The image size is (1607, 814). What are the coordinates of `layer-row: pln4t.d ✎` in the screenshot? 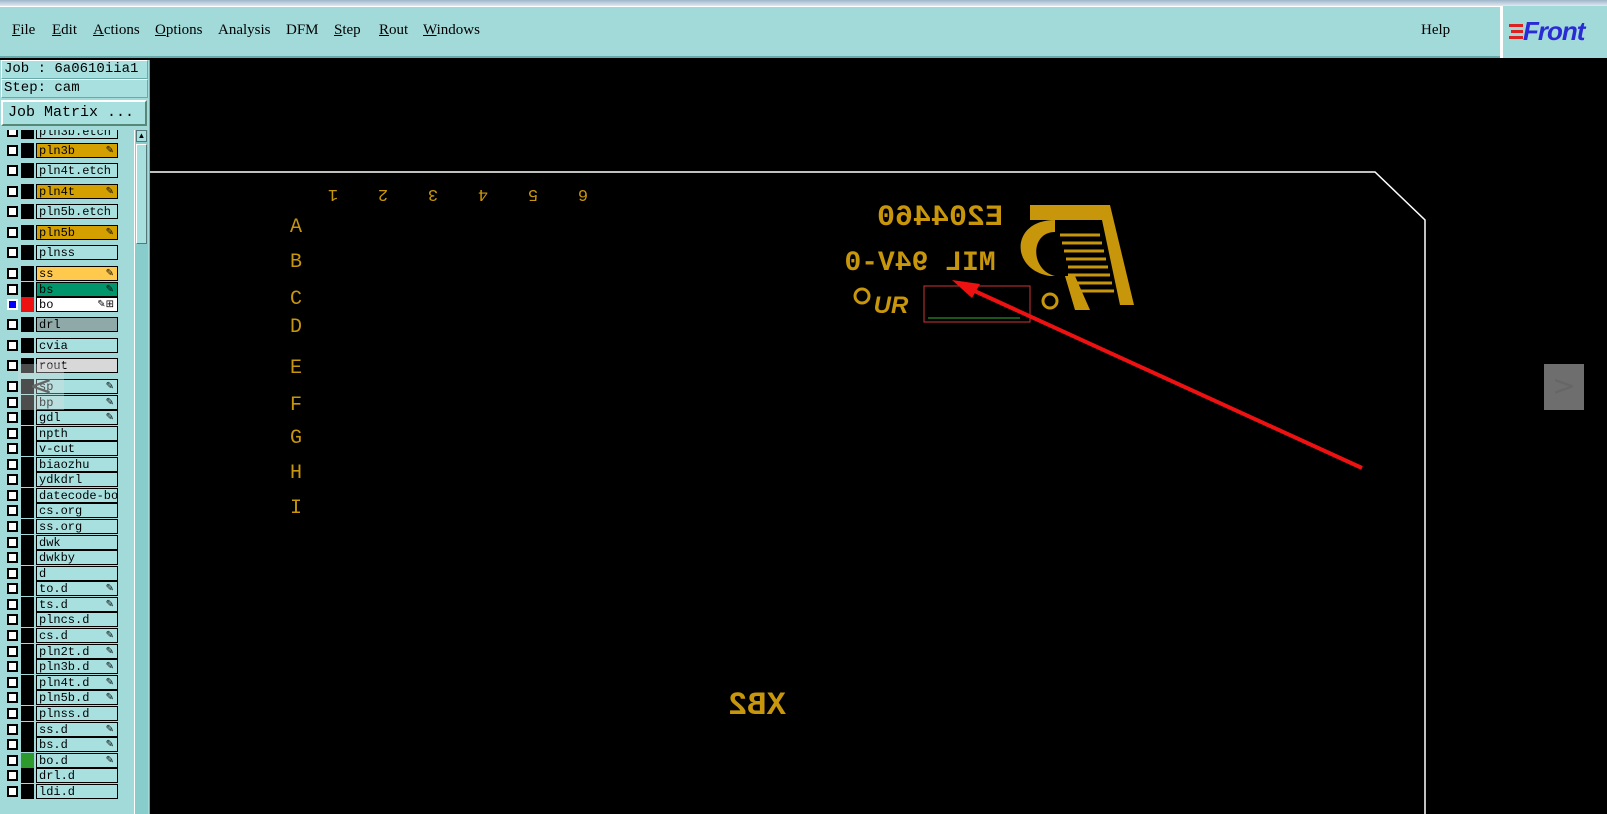 It's located at (67, 683).